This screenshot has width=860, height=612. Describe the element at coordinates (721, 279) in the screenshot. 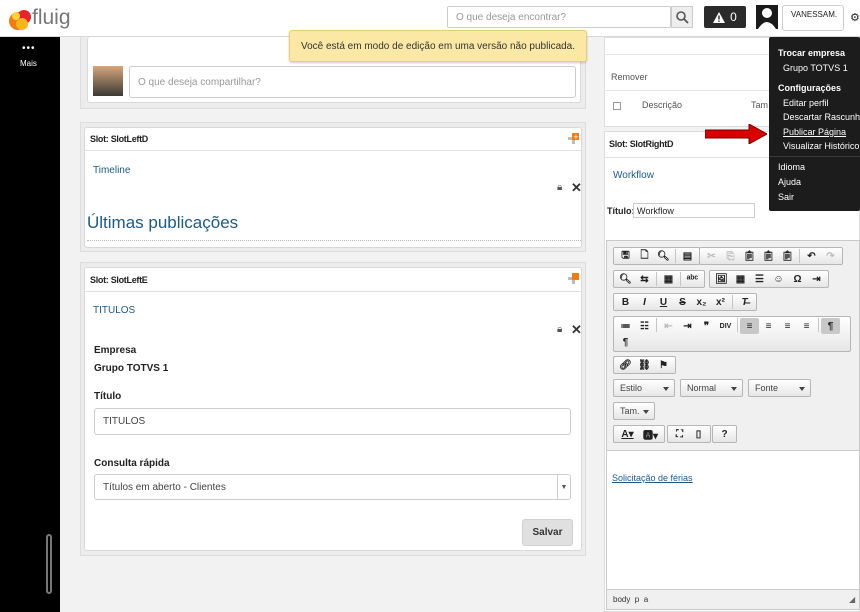

I see `image-icon: 🖼︎` at that location.